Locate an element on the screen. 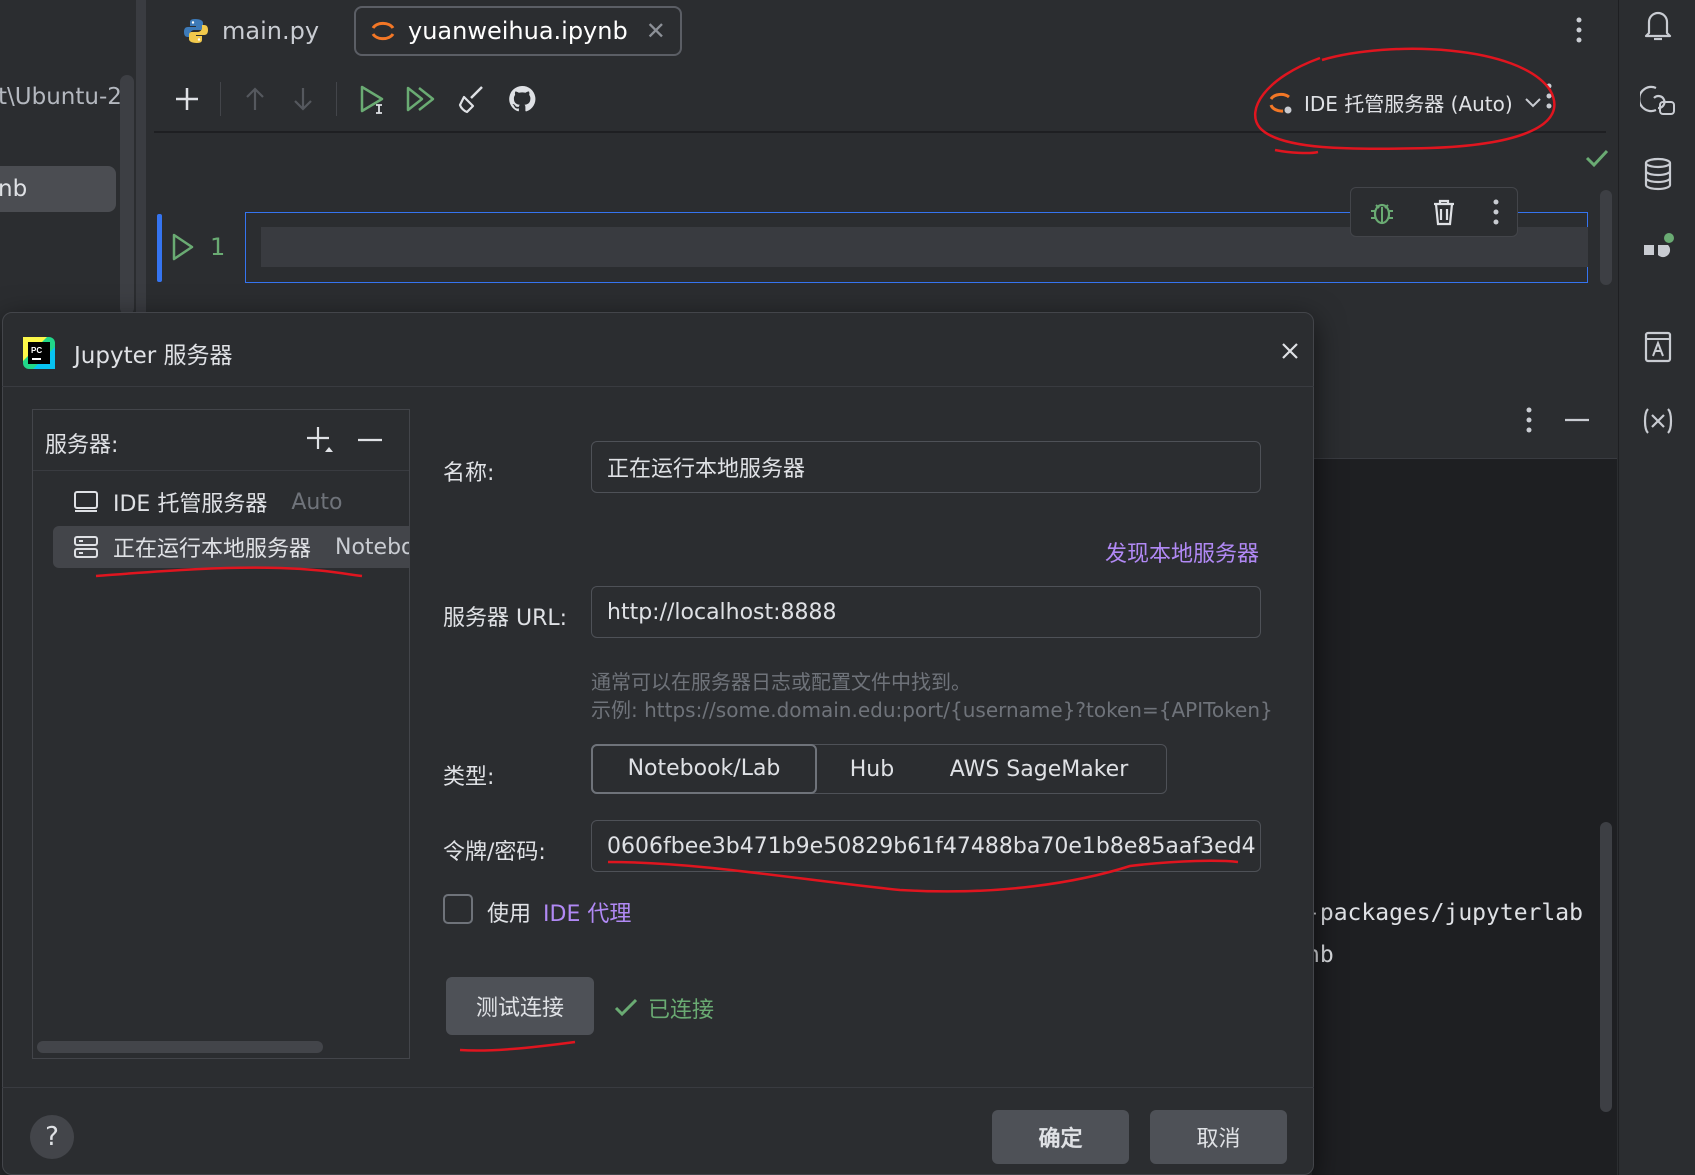 The width and height of the screenshot is (1695, 1175). cell-more-icon is located at coordinates (1496, 212).